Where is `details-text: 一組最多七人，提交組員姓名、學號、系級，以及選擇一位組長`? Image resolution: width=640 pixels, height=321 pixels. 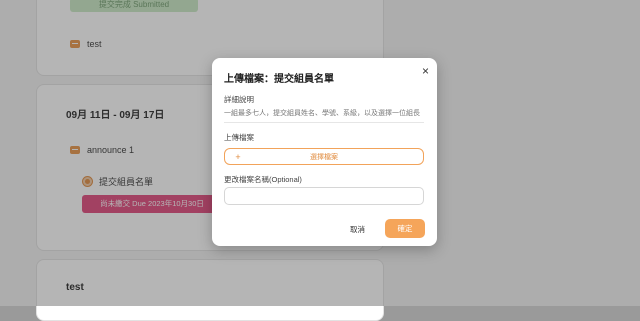
details-text: 一組最多七人，提交組員姓名、學號、系級，以及選擇一位組長 is located at coordinates (324, 115).